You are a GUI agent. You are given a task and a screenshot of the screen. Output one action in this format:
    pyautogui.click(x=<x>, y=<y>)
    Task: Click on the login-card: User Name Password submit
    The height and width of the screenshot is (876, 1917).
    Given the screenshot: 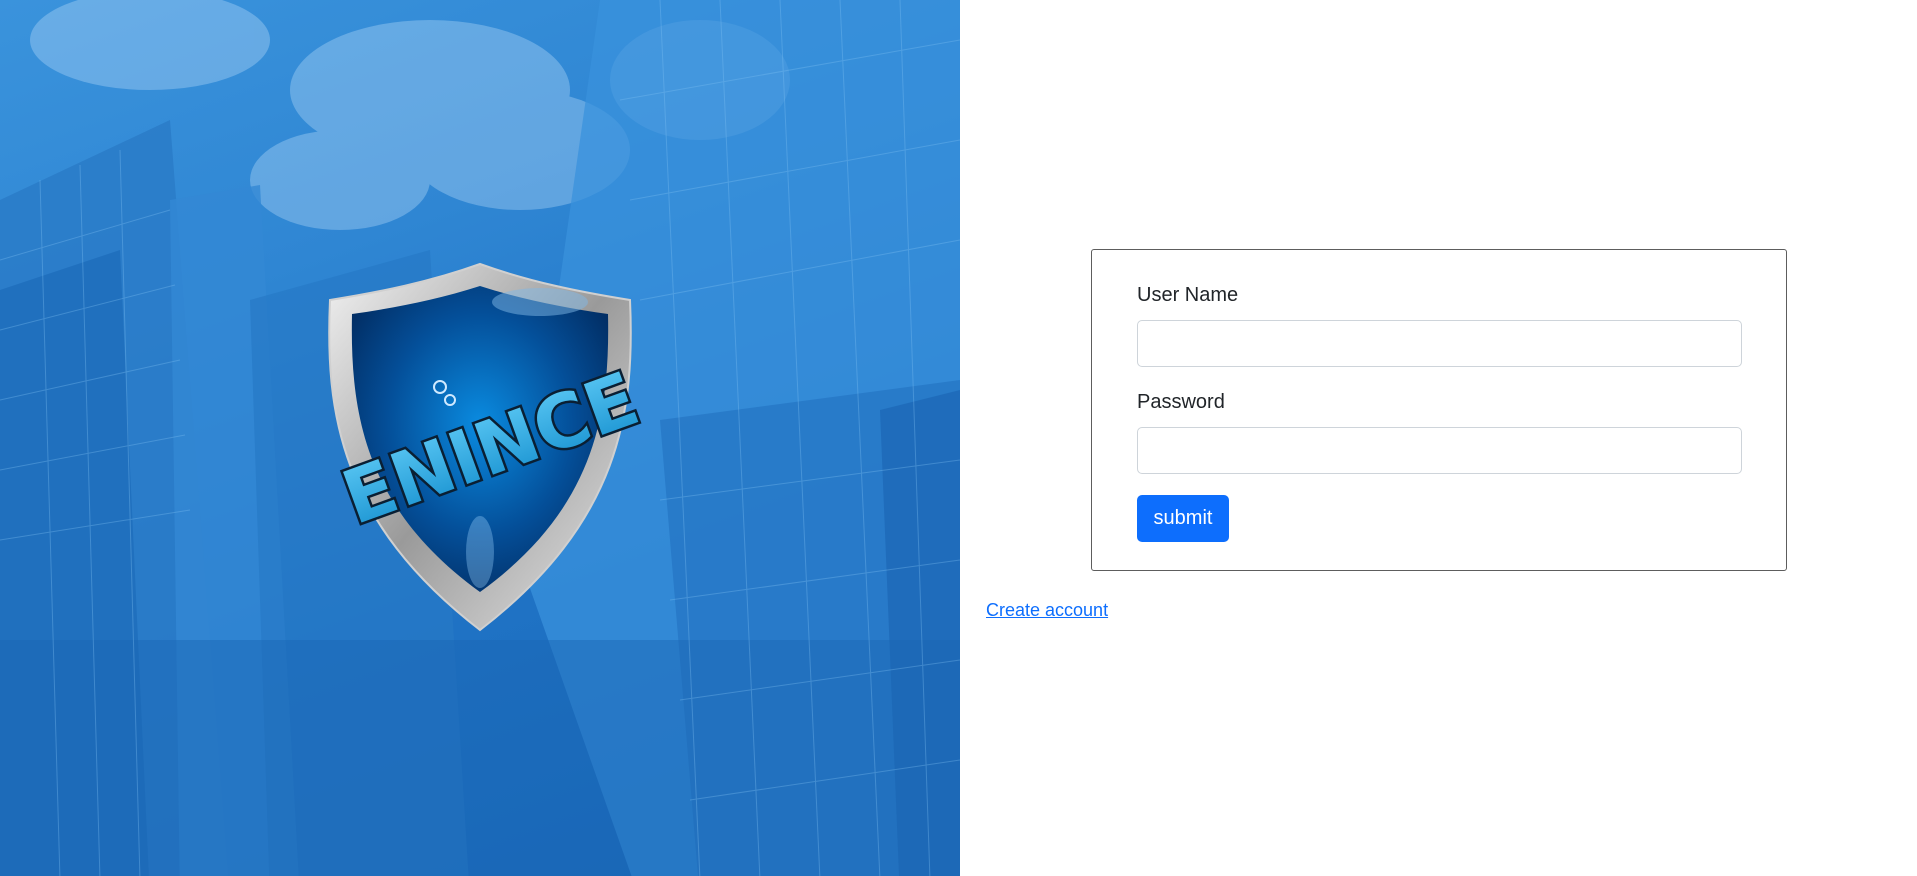 What is the action you would take?
    pyautogui.click(x=1439, y=410)
    